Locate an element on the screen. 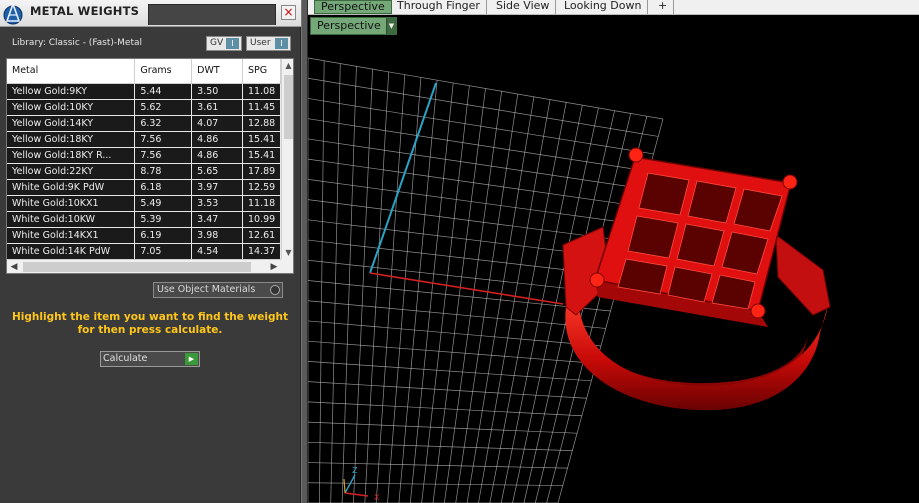 The height and width of the screenshot is (503, 919). table-cell: 14.37 is located at coordinates (261, 251).